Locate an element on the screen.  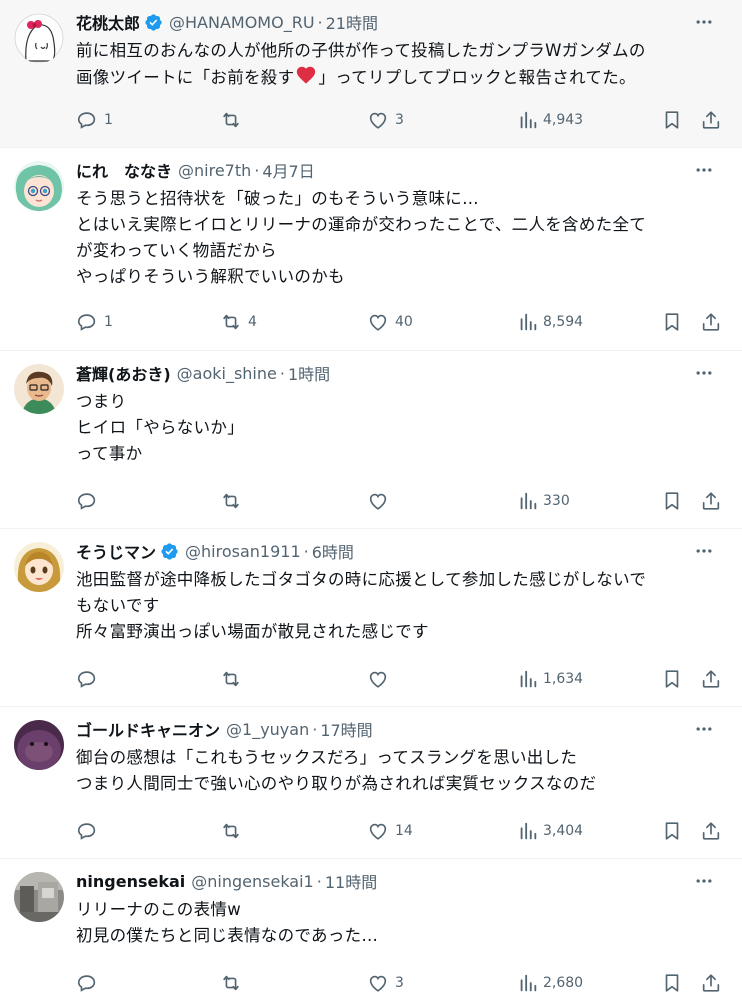
view-count: 3,404 is located at coordinates (563, 831).